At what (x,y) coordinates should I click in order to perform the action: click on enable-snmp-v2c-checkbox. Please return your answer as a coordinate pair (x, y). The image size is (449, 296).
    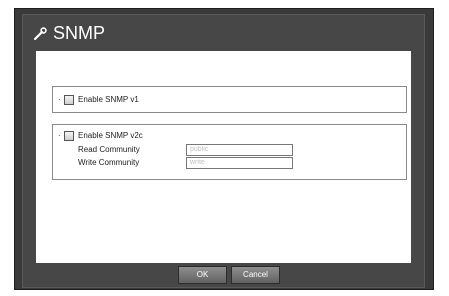
    Looking at the image, I should click on (69, 136).